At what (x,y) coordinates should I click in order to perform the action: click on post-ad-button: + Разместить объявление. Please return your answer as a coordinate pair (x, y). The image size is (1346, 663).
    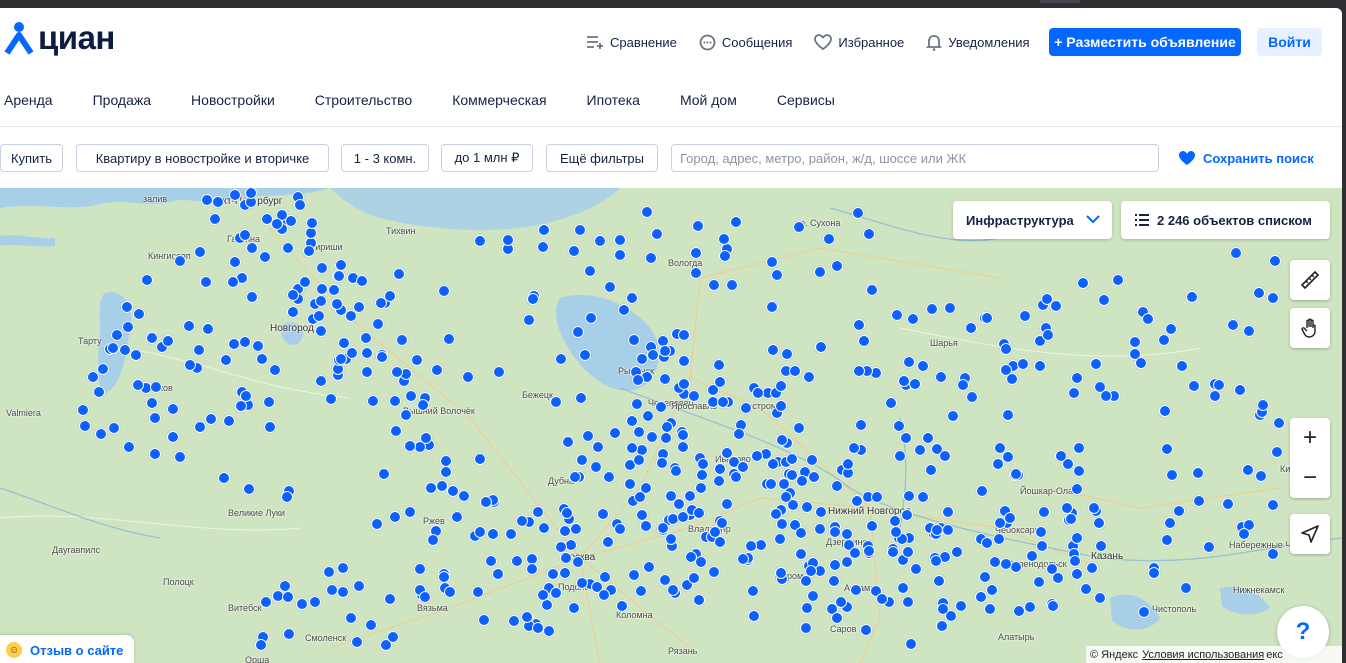
    Looking at the image, I should click on (1145, 42).